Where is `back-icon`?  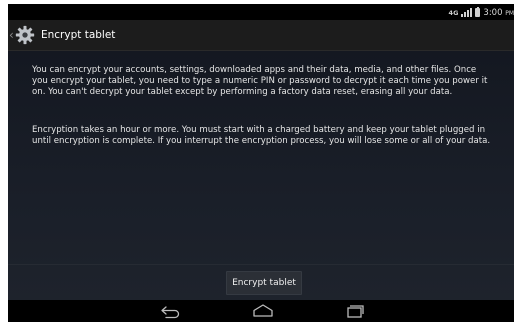
back-icon is located at coordinates (171, 311).